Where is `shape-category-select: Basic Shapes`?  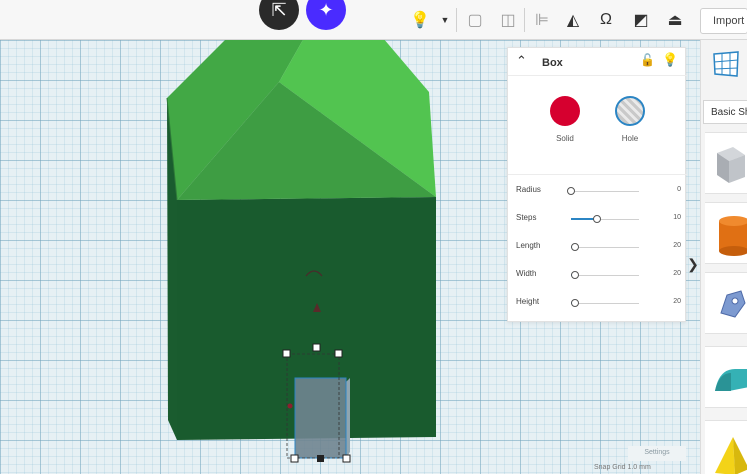 shape-category-select: Basic Shapes is located at coordinates (725, 112).